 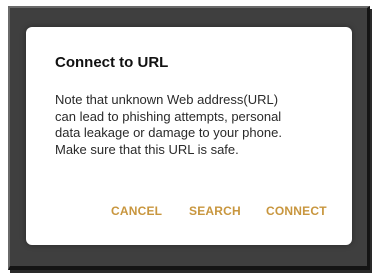 What do you see at coordinates (296, 211) in the screenshot?
I see `connect-button: CONNECT` at bounding box center [296, 211].